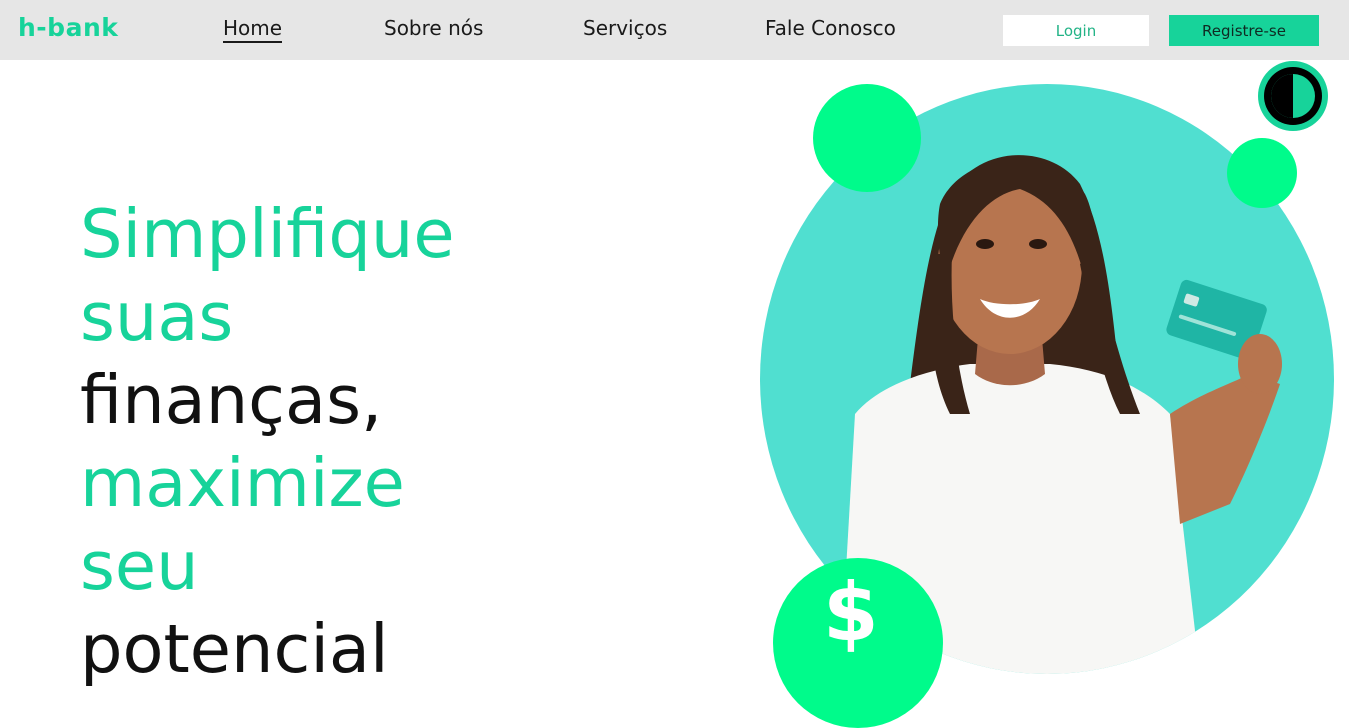 This screenshot has width=1349, height=728. What do you see at coordinates (68, 27) in the screenshot?
I see `logo: h-bank` at bounding box center [68, 27].